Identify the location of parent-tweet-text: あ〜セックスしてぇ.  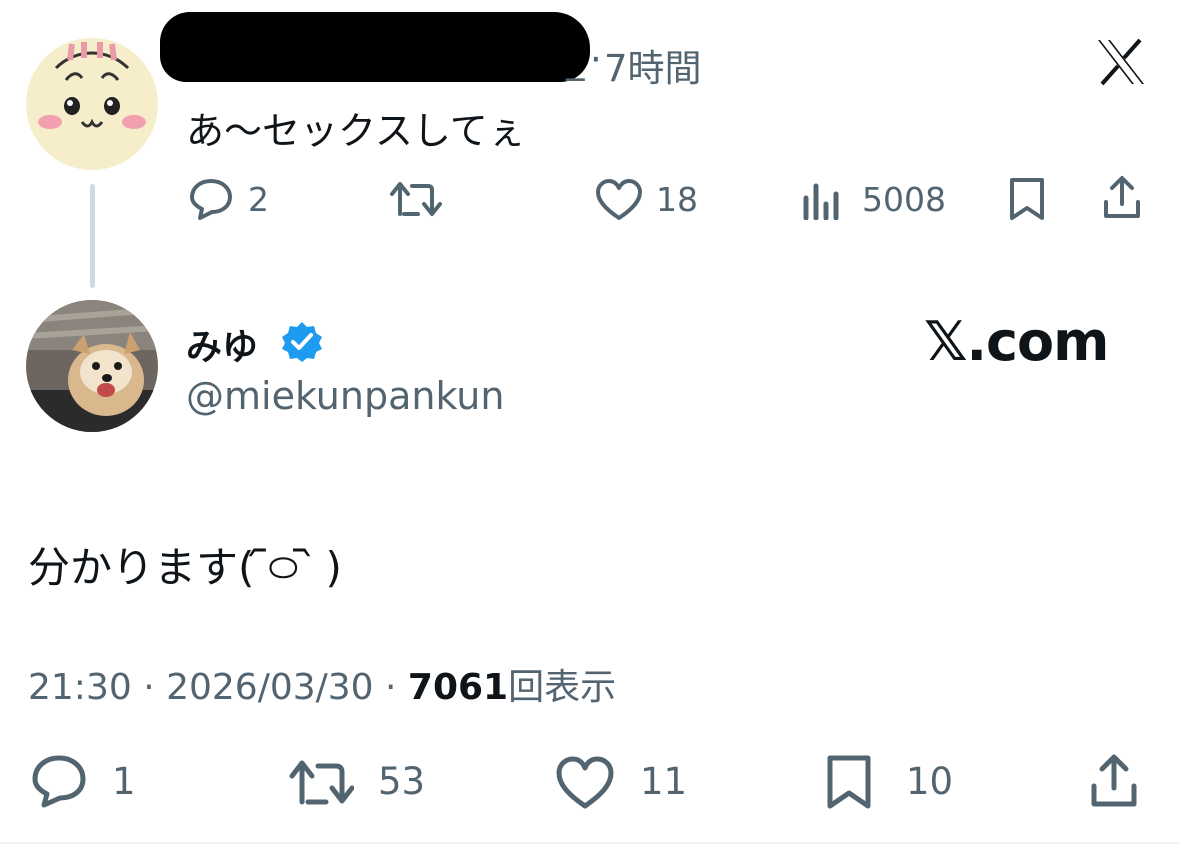
(356, 131).